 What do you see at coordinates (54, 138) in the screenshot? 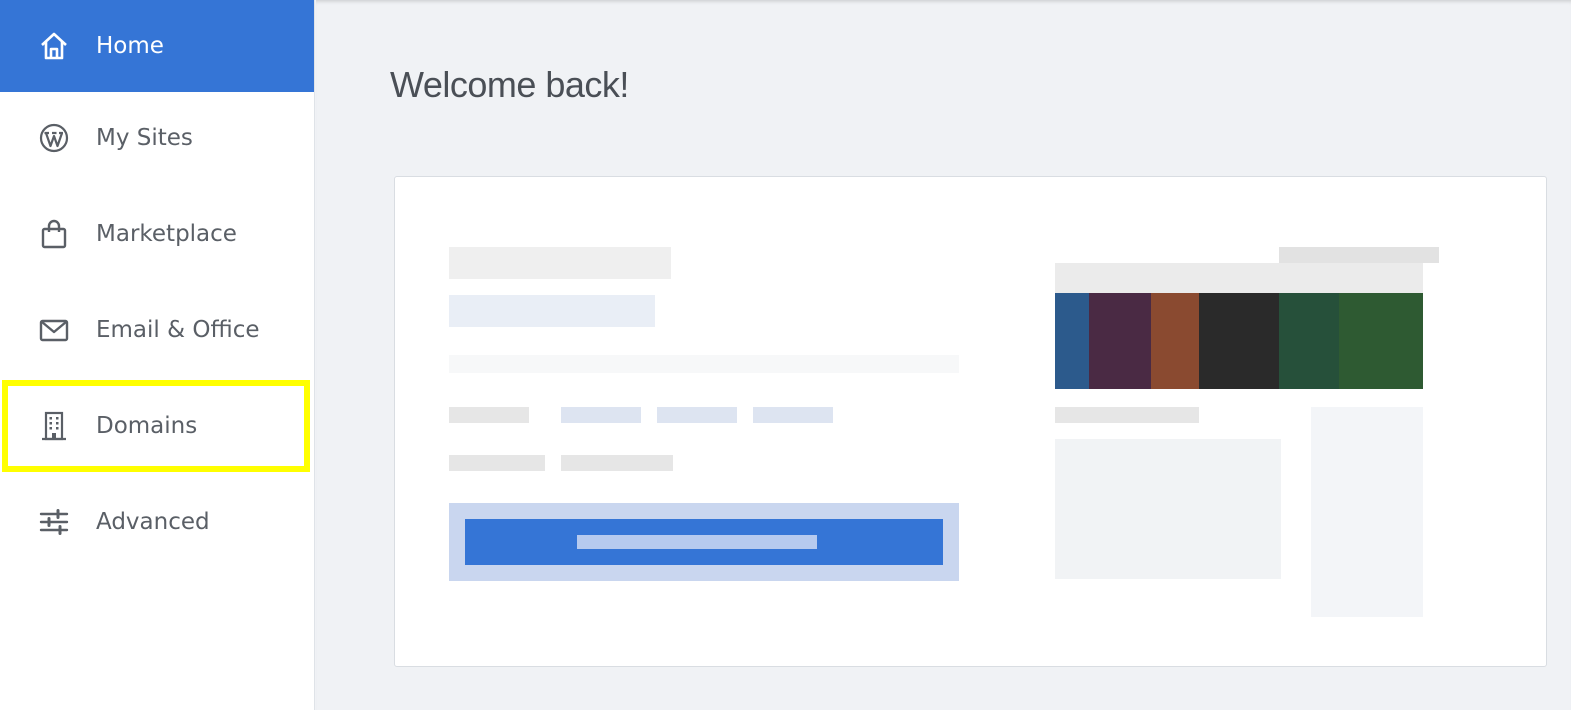
I see `wordpress-icon` at bounding box center [54, 138].